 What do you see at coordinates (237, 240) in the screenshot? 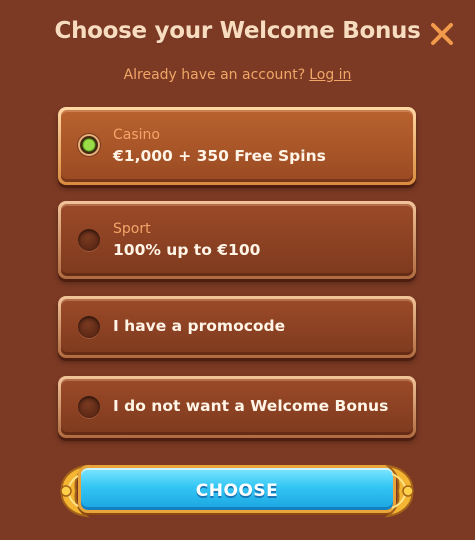
I see `bonus-option-sport: Sport 100% up to €100` at bounding box center [237, 240].